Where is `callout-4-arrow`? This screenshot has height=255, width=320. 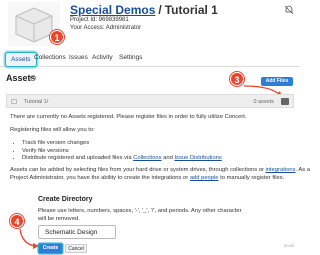 callout-4-arrow is located at coordinates (29, 238).